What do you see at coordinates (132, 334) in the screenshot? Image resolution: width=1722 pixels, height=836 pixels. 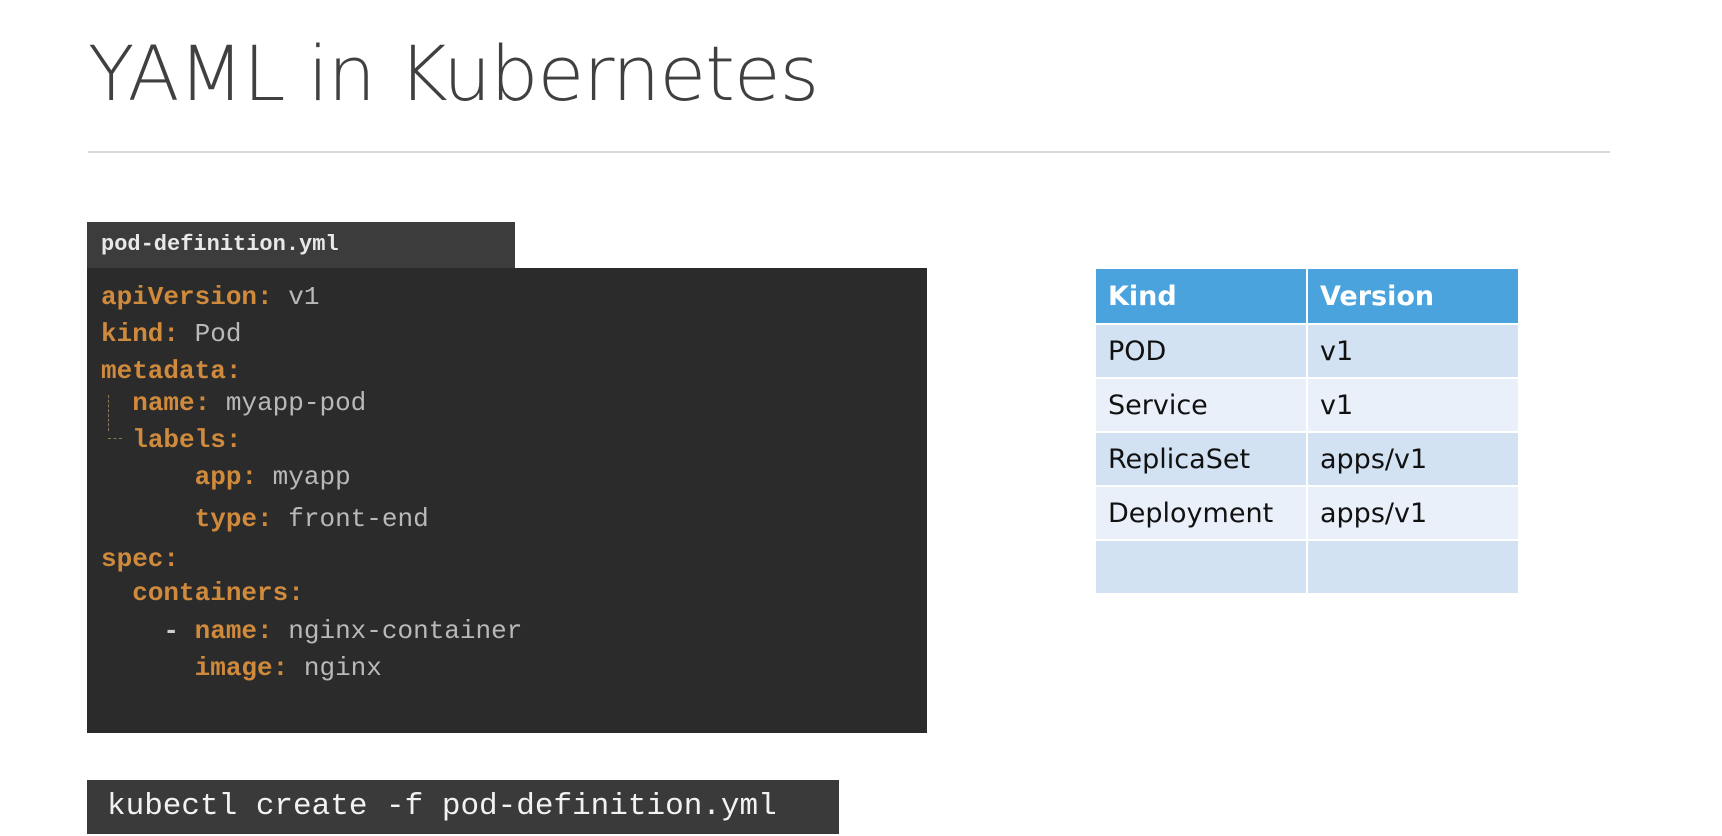 I see `yaml-key: kind` at bounding box center [132, 334].